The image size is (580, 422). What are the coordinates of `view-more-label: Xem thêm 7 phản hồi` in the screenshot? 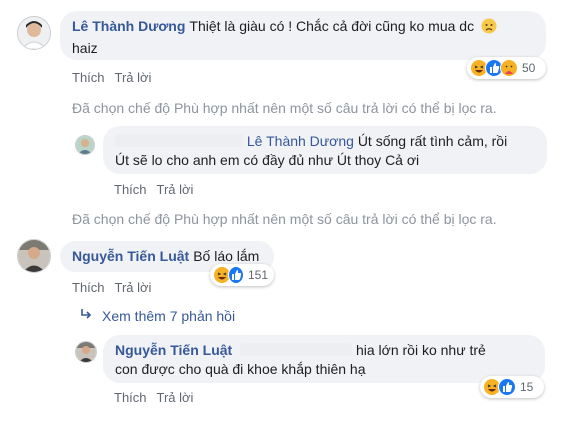 It's located at (168, 316).